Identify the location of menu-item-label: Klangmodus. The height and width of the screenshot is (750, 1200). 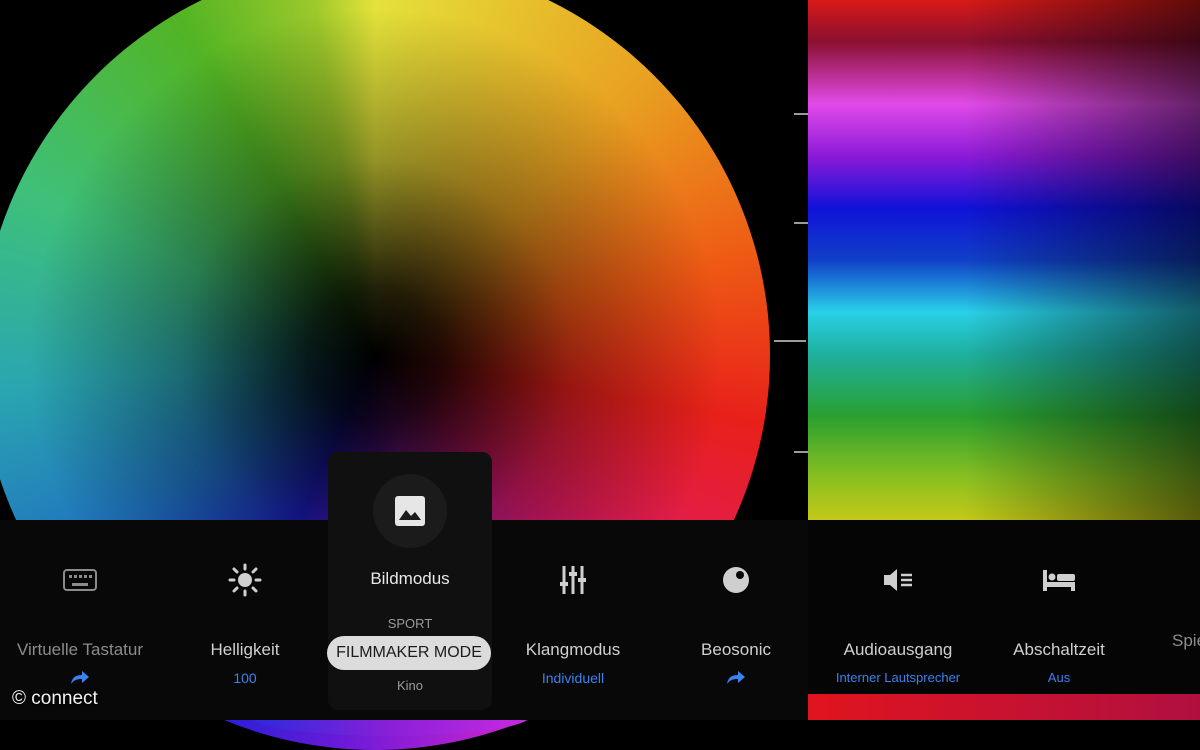
(573, 649).